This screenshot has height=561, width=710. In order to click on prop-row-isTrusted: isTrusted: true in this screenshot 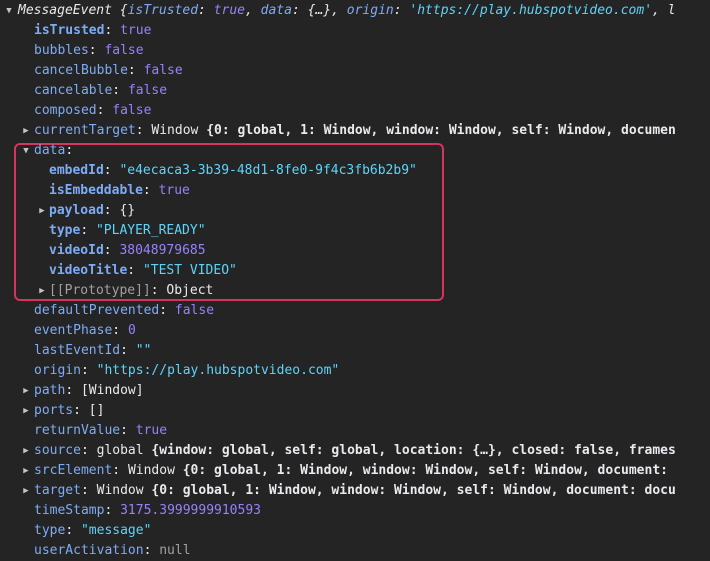, I will do `click(355, 31)`.